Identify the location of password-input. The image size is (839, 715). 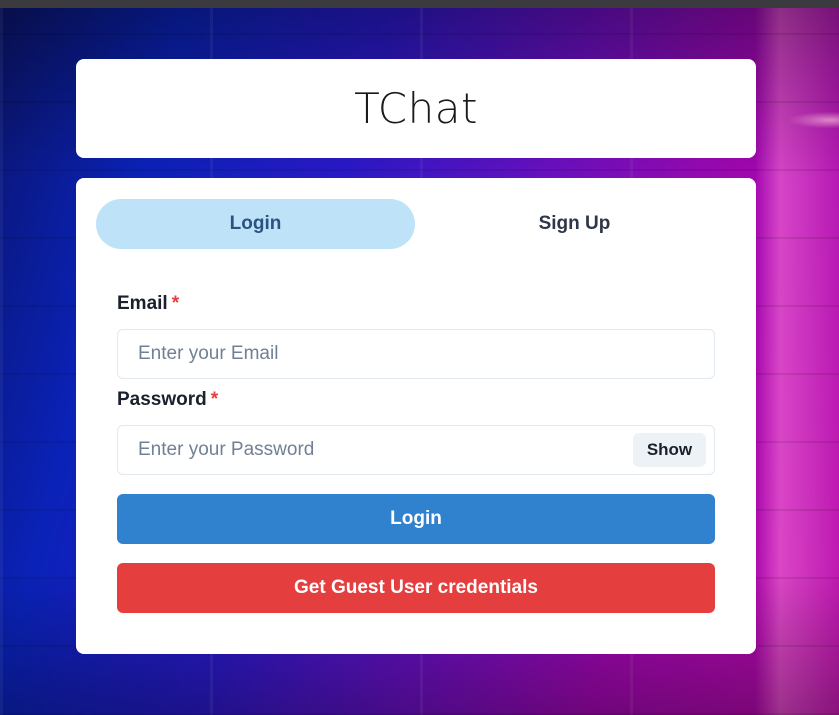
(416, 450).